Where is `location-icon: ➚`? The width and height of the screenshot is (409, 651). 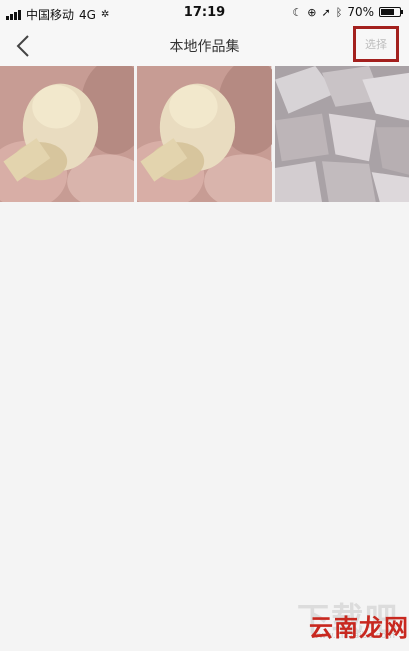
location-icon: ➚ is located at coordinates (326, 12).